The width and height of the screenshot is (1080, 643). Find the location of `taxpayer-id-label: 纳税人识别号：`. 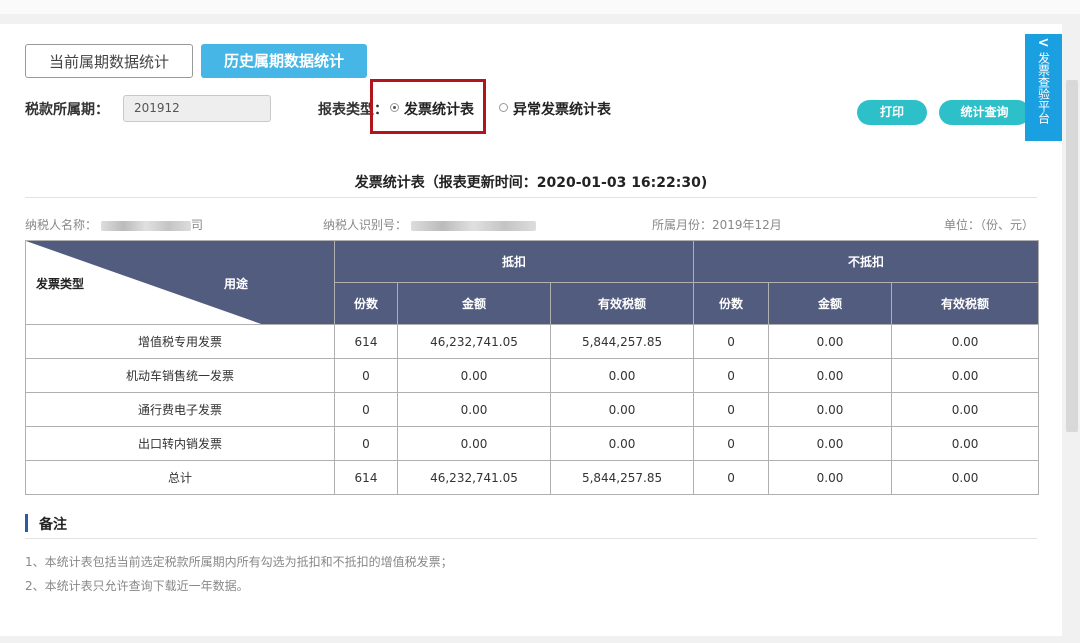

taxpayer-id-label: 纳税人识别号： is located at coordinates (365, 225).